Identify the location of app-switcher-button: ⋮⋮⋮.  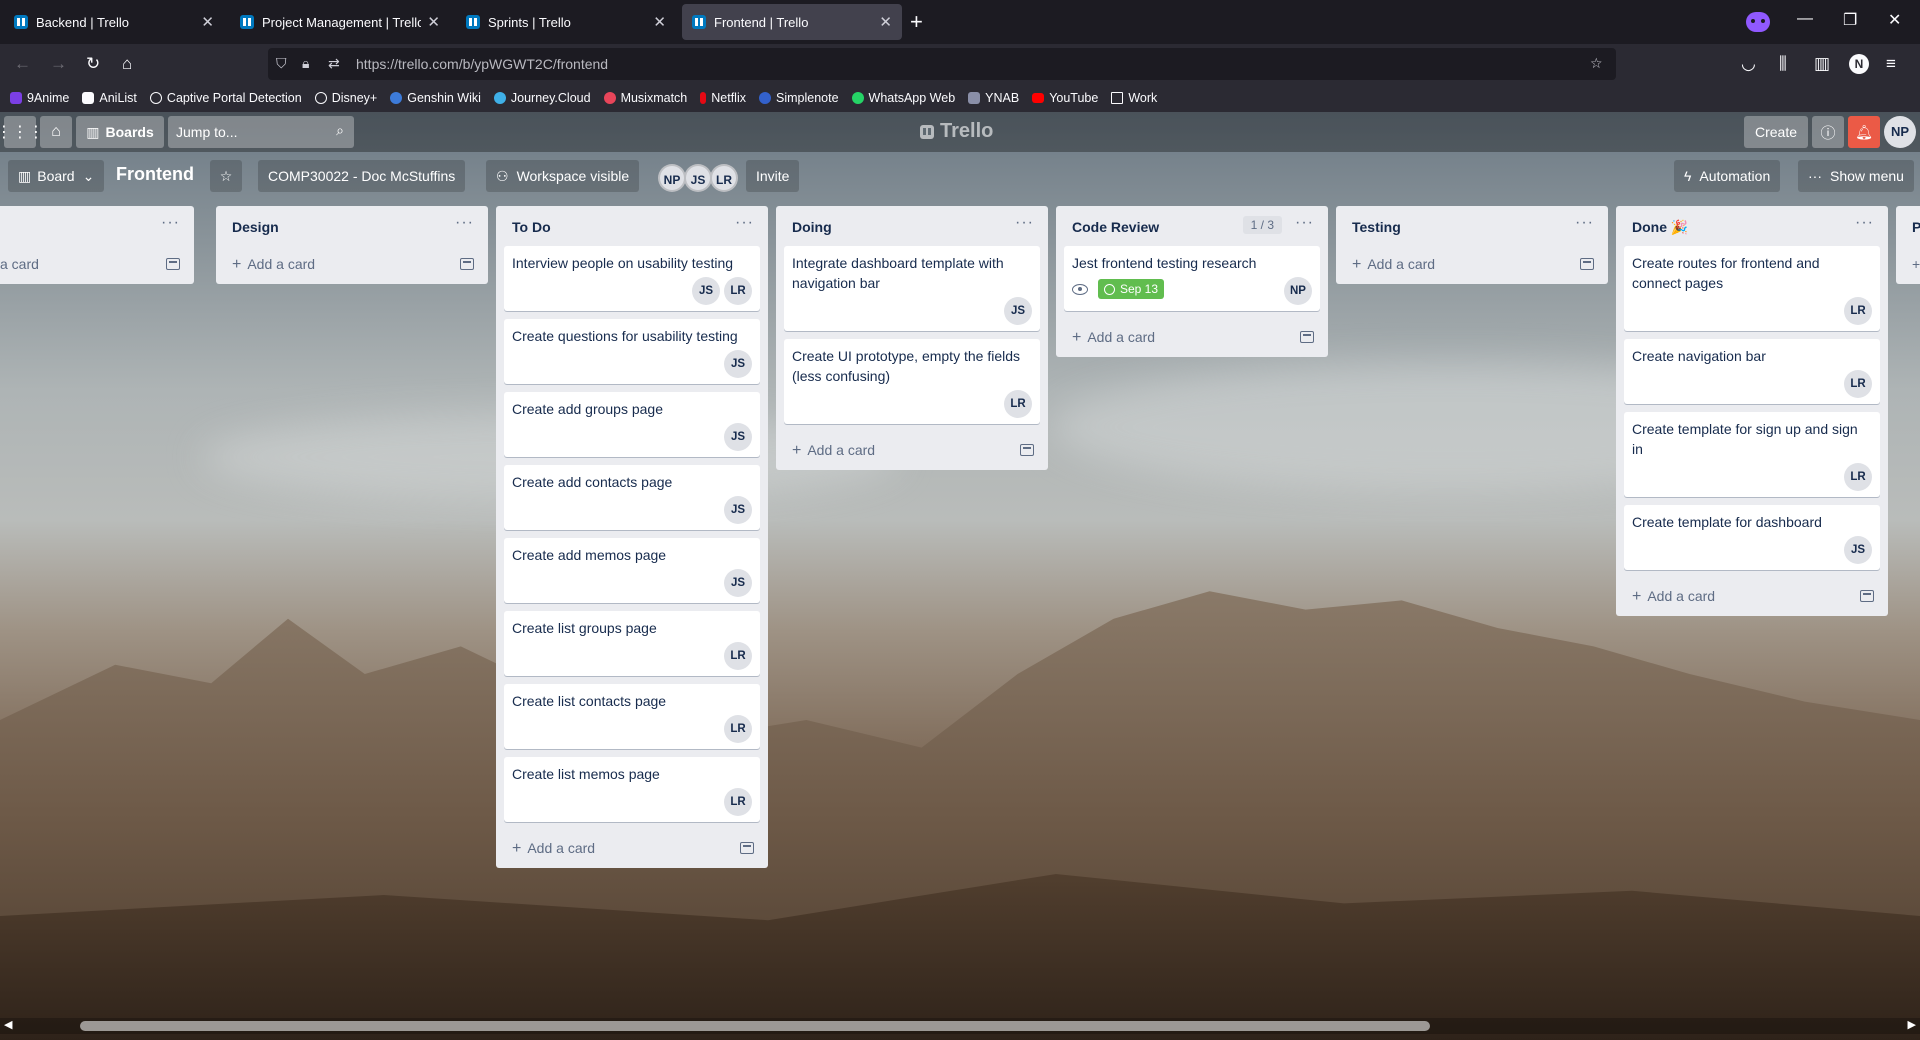
(22, 132).